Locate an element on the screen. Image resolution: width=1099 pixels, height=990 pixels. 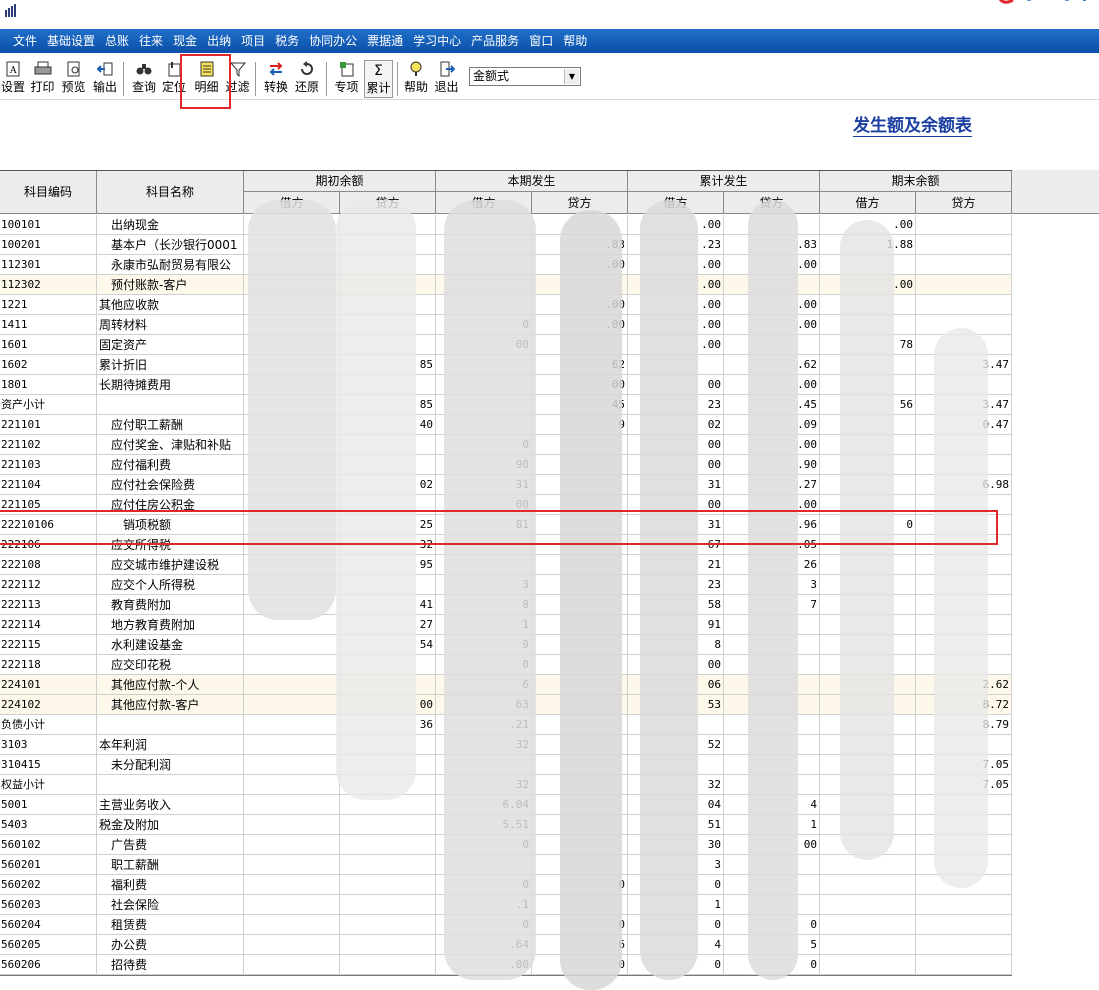
table-row: 560102 广告费 0 30 00 is located at coordinates (506, 845).